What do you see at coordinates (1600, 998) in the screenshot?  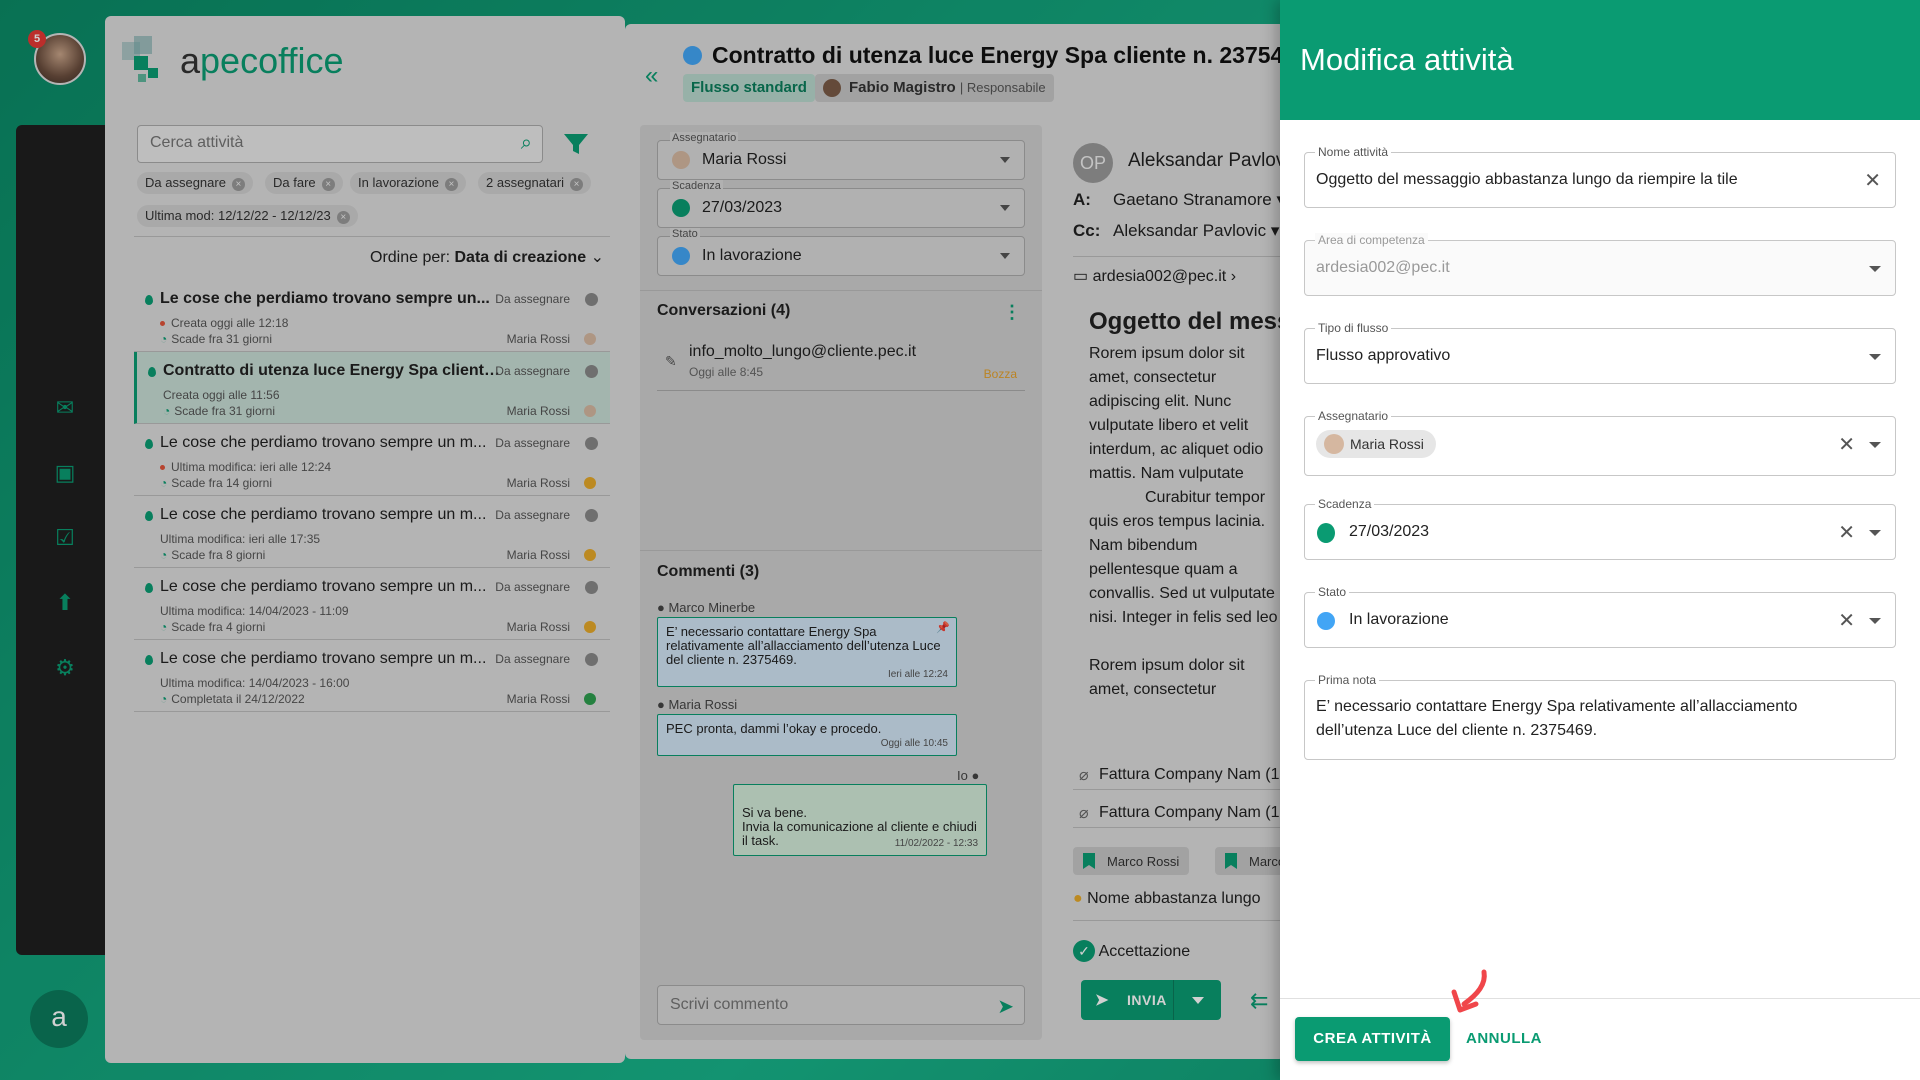 I see `divider` at bounding box center [1600, 998].